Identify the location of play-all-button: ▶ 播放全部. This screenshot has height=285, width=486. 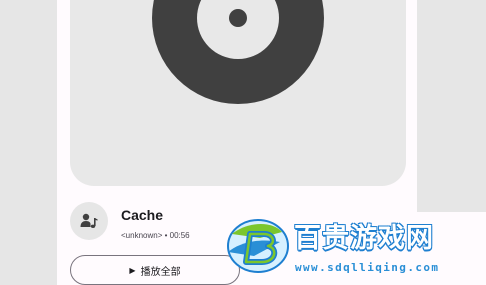
(155, 270).